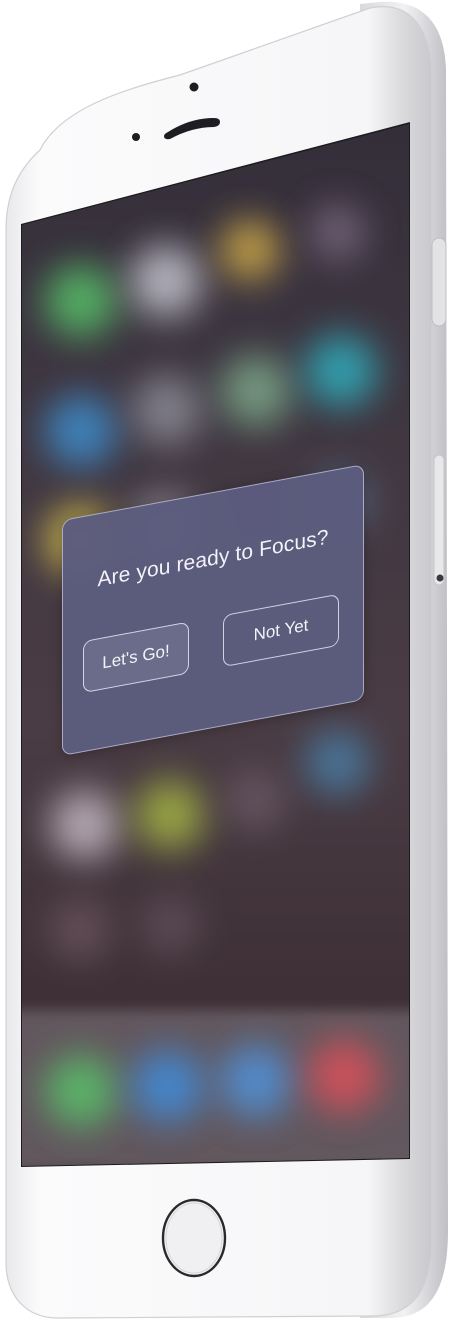  Describe the element at coordinates (195, 1240) in the screenshot. I see `home-button-icon` at that location.